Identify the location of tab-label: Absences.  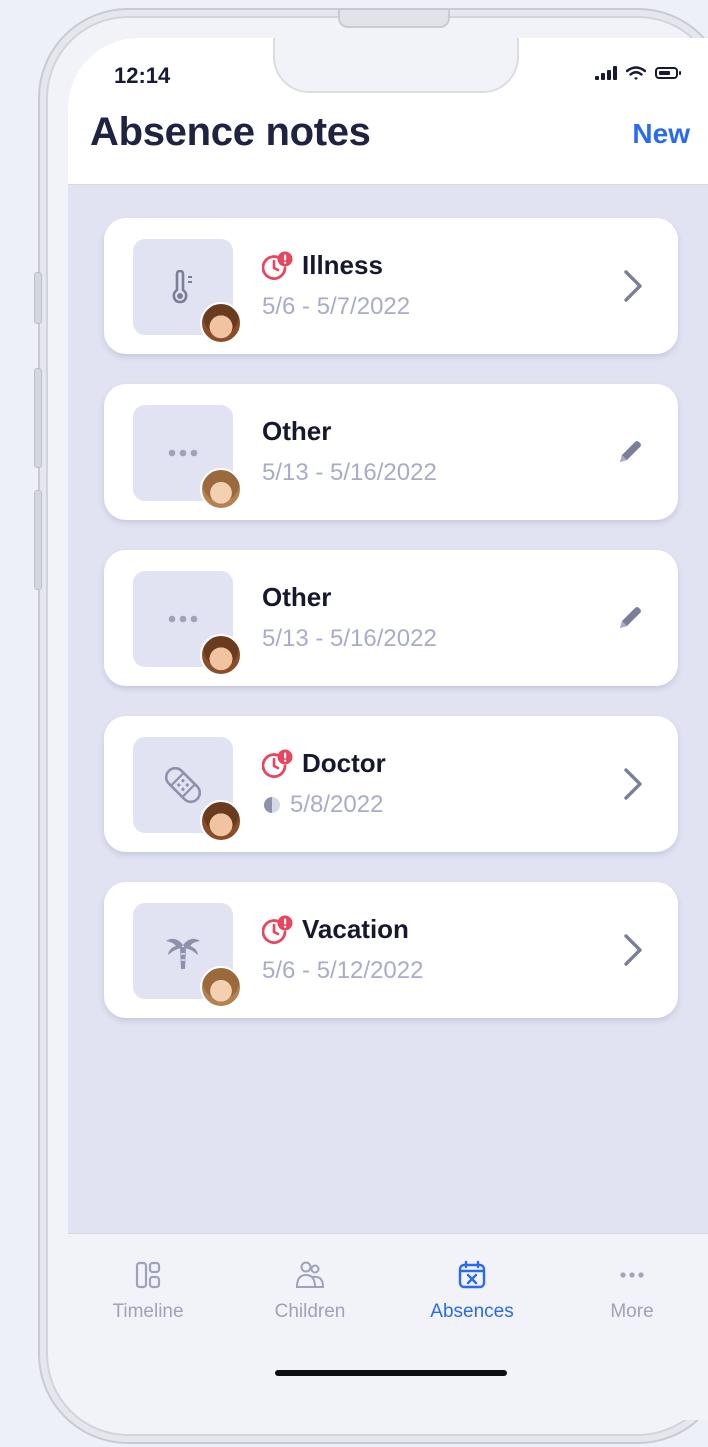
(472, 1311).